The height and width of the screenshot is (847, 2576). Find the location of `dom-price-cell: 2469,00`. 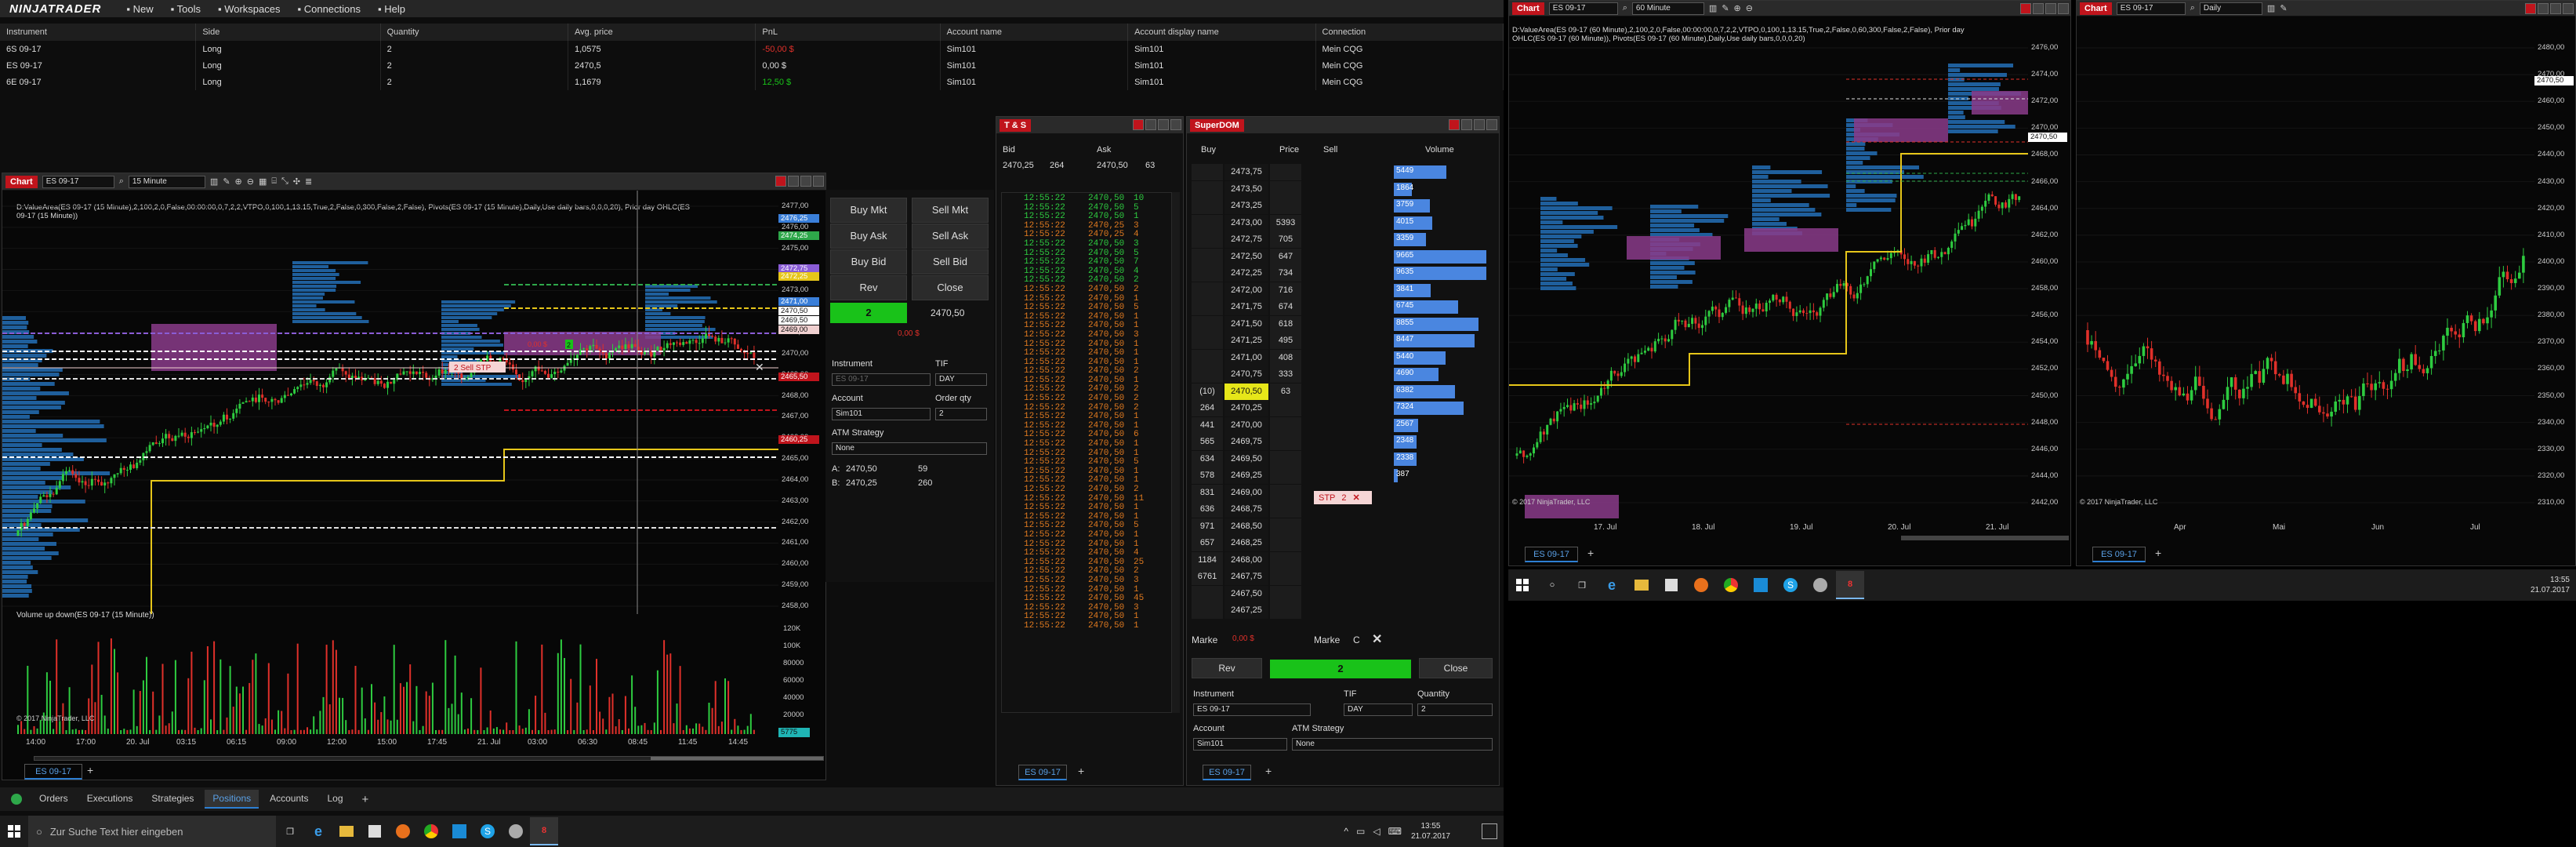

dom-price-cell: 2469,00 is located at coordinates (1247, 492).